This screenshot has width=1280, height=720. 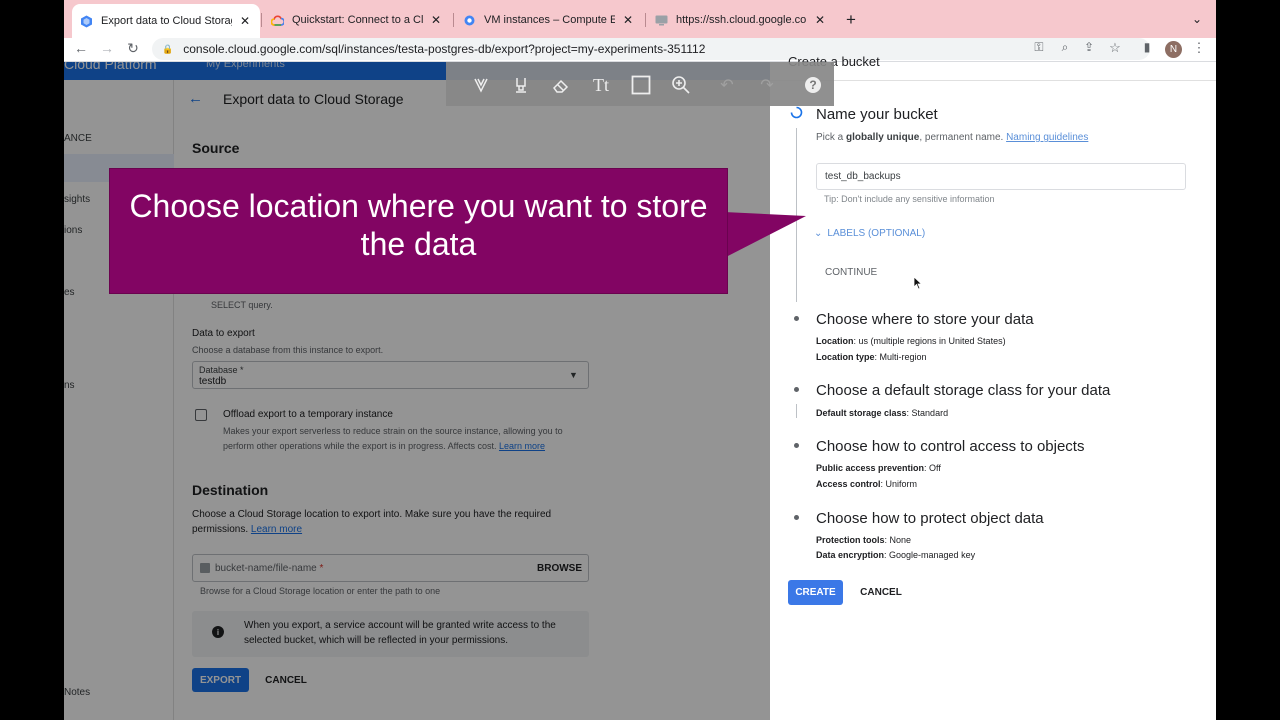 I want to click on share-icon: ⇪, so click(x=1089, y=47).